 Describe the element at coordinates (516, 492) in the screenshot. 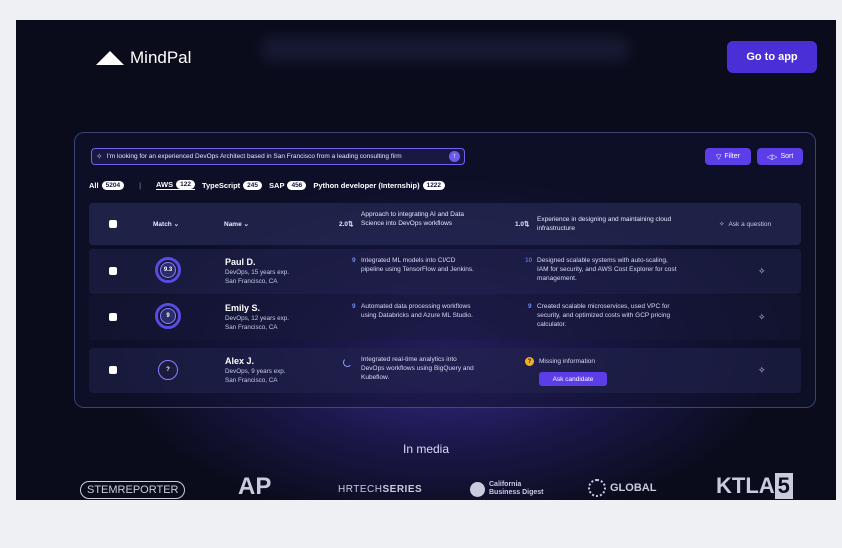

I see `cal-line-2: Business Digest` at that location.